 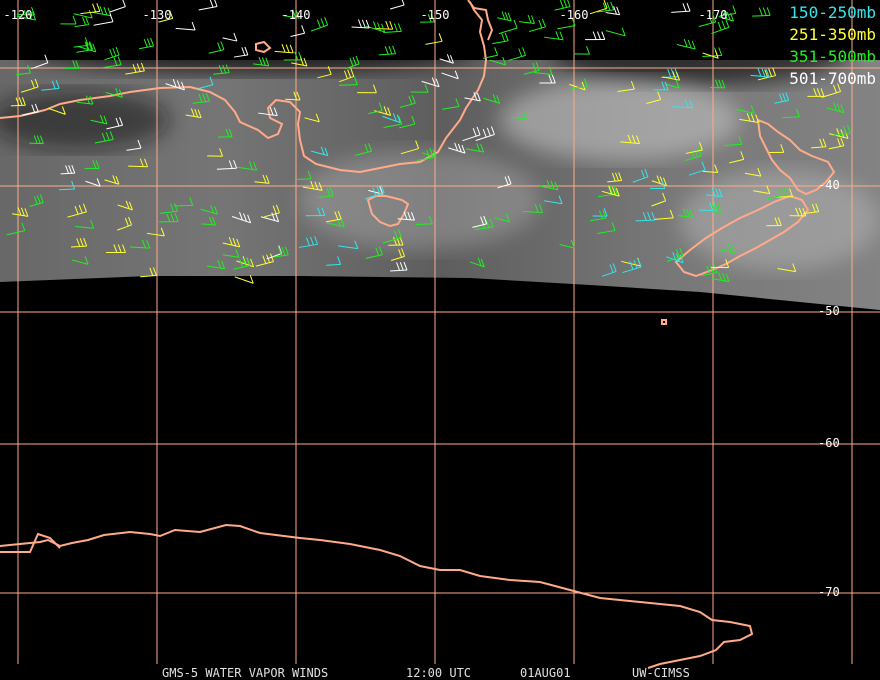 I want to click on legend-item-251-350mb: 251-350mb, so click(x=832, y=34).